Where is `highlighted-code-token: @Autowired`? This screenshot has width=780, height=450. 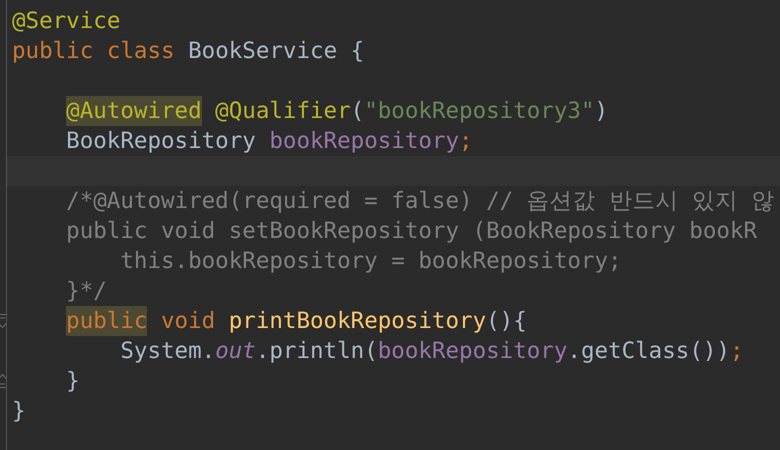
highlighted-code-token: @Autowired is located at coordinates (134, 111).